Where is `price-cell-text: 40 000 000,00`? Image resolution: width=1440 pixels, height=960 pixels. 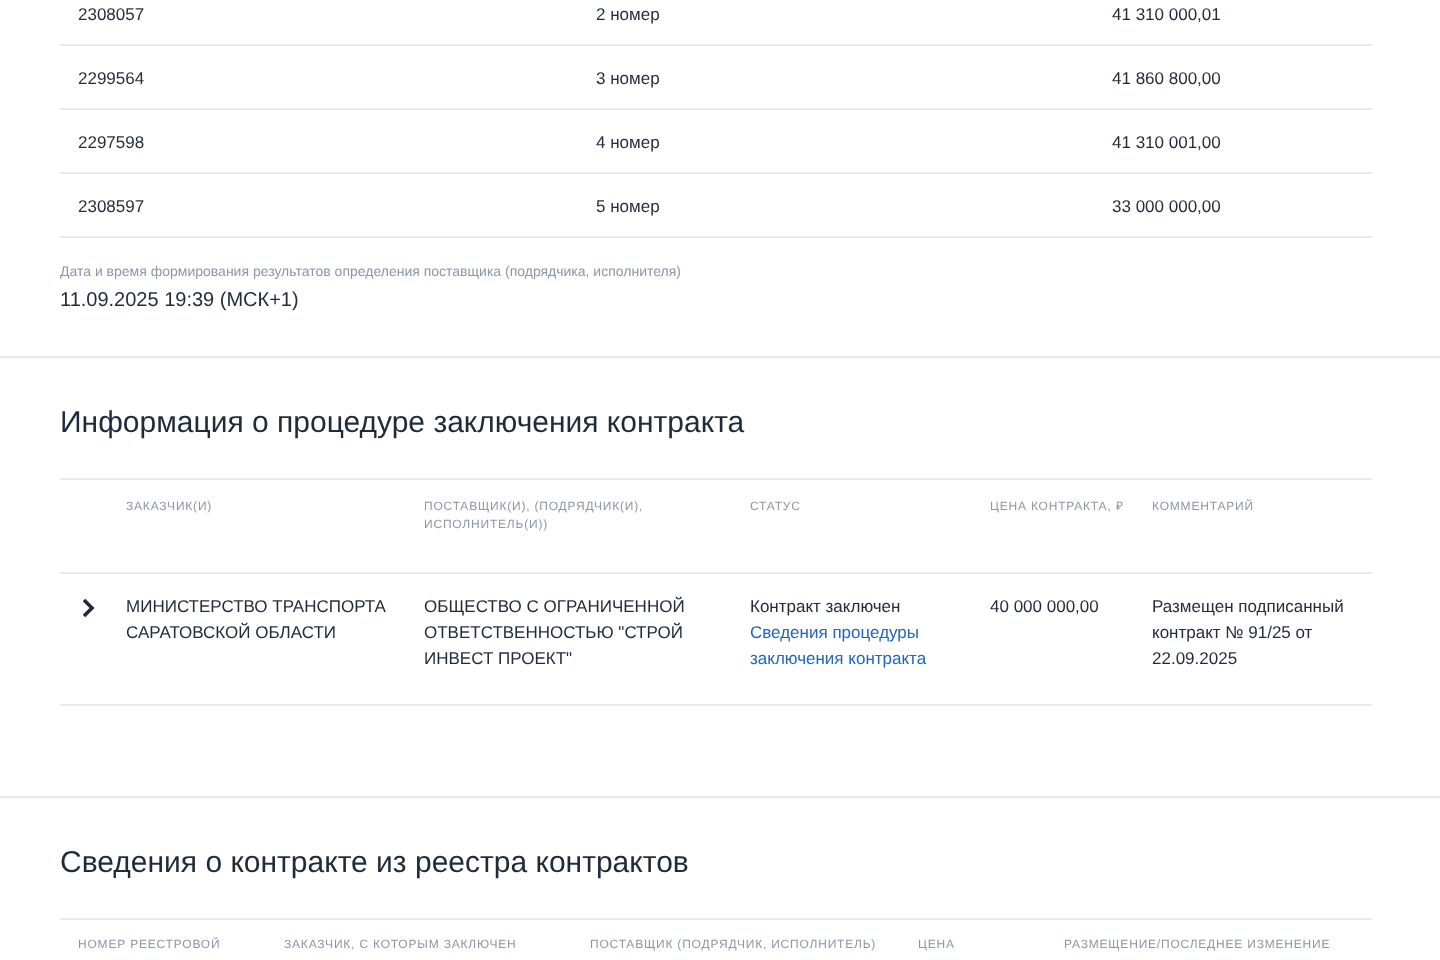 price-cell-text: 40 000 000,00 is located at coordinates (1045, 607).